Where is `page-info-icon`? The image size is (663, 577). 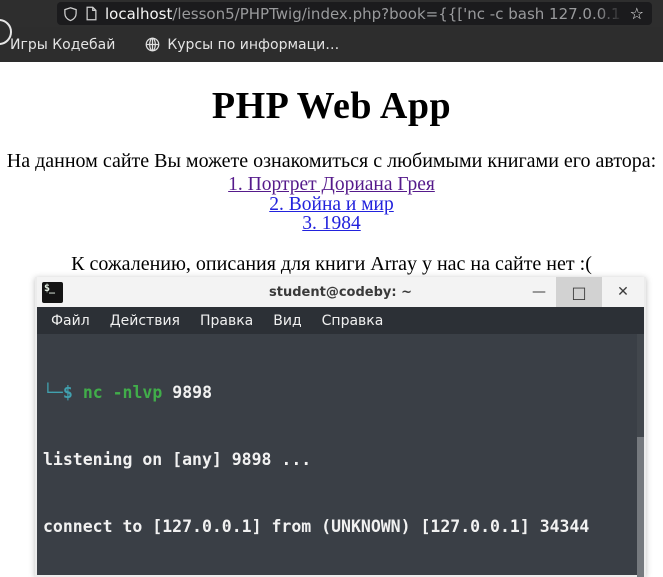
page-info-icon is located at coordinates (91, 13).